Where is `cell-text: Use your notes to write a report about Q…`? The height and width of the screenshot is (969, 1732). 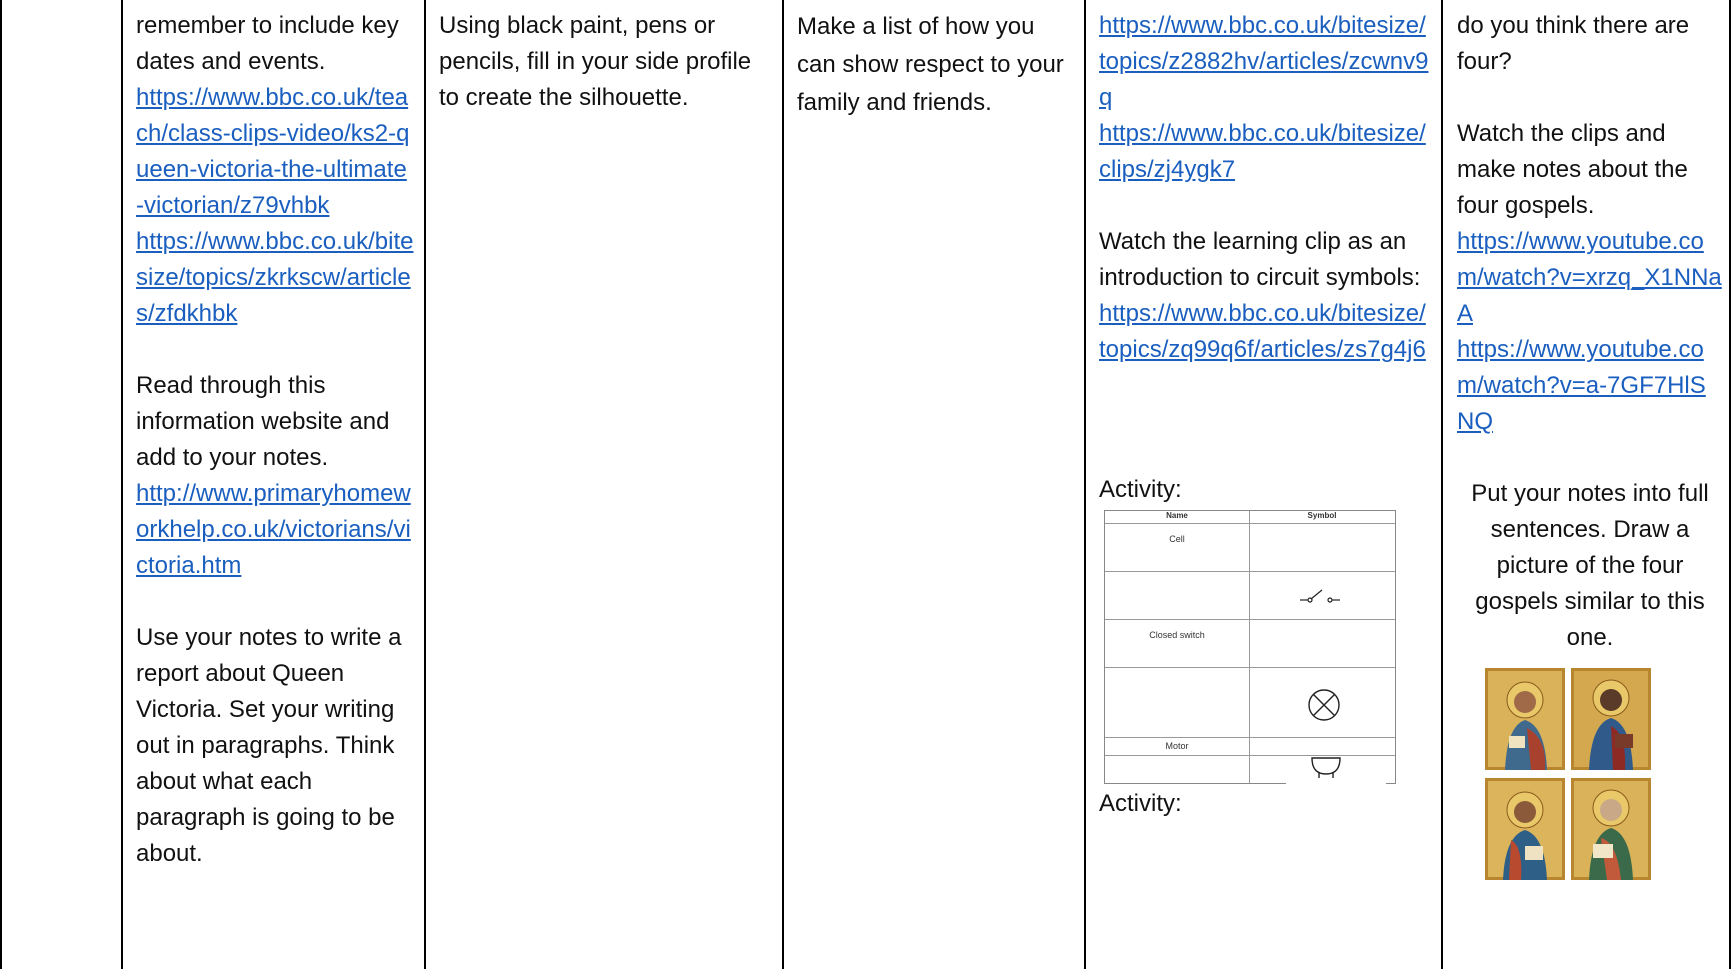 cell-text: Use your notes to write a report about Q… is located at coordinates (269, 745).